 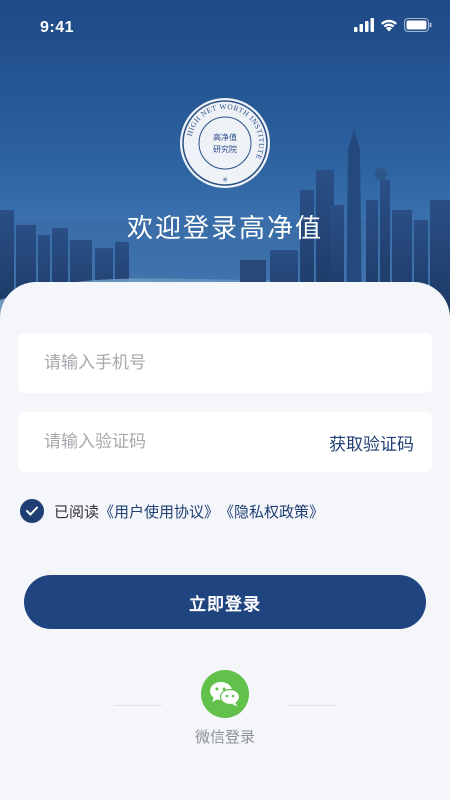 I want to click on privacy-policy-link: 《隐私权政策》, so click(x=271, y=511).